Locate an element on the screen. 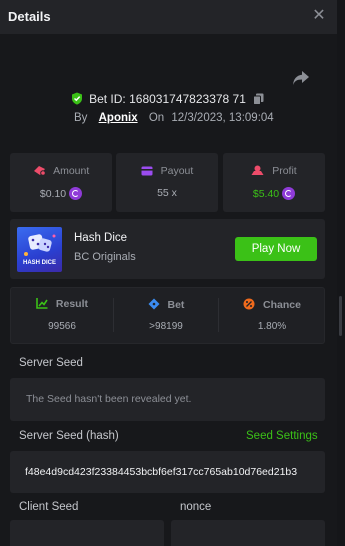  amount-label: Amount is located at coordinates (71, 171).